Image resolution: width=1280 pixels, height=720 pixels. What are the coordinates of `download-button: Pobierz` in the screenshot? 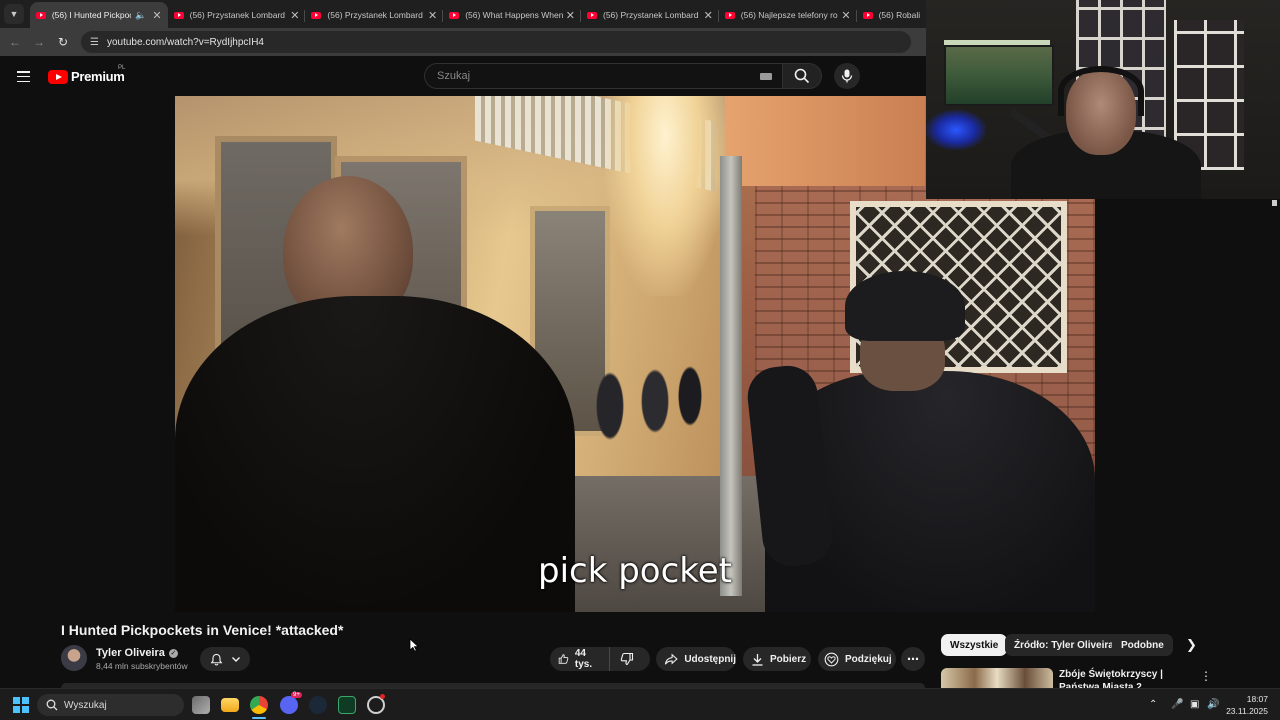 It's located at (777, 659).